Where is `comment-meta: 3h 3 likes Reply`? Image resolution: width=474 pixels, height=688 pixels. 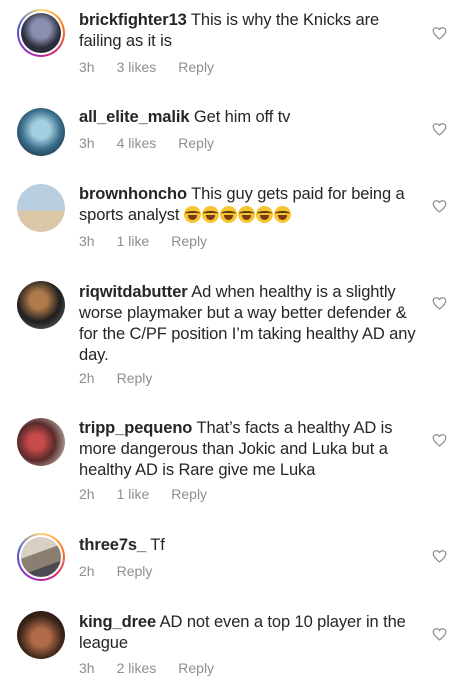
comment-meta: 3h 3 likes Reply is located at coordinates (157, 67).